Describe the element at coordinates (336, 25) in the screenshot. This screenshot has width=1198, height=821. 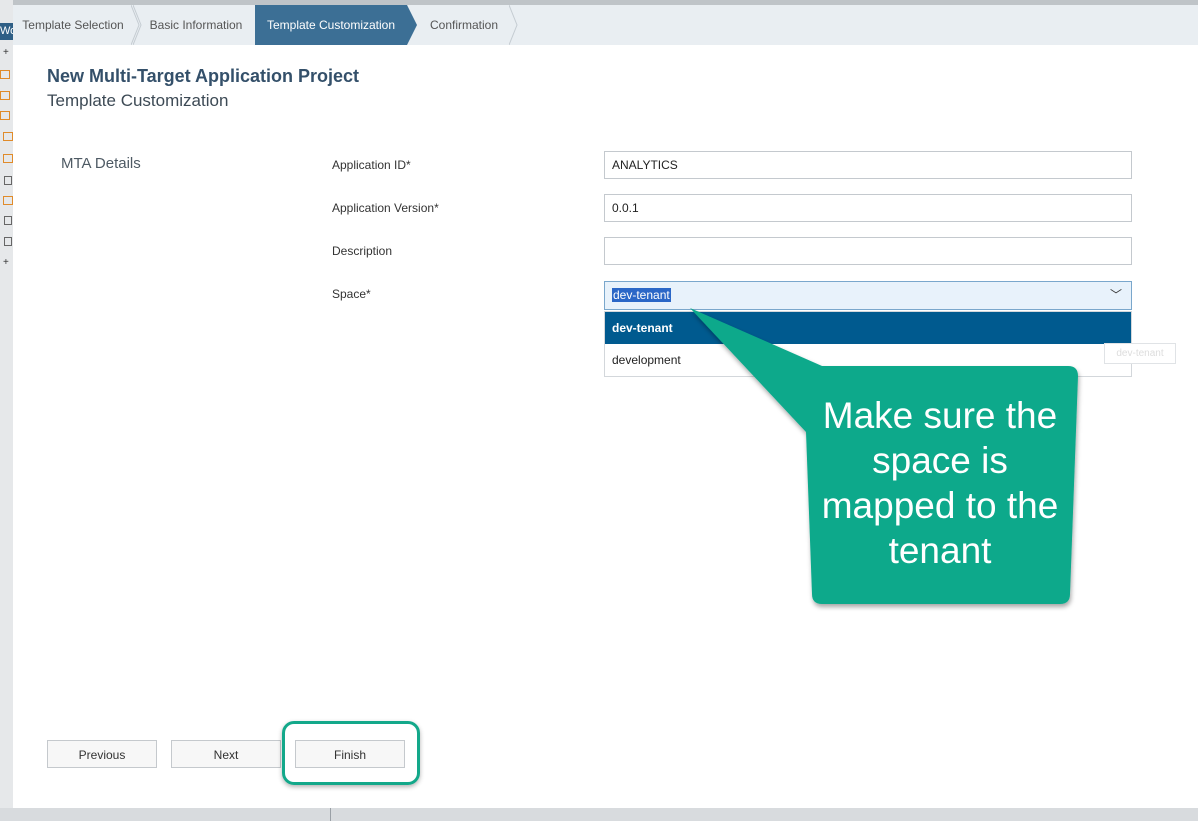
I see `step-template-customization: Template Customization` at that location.